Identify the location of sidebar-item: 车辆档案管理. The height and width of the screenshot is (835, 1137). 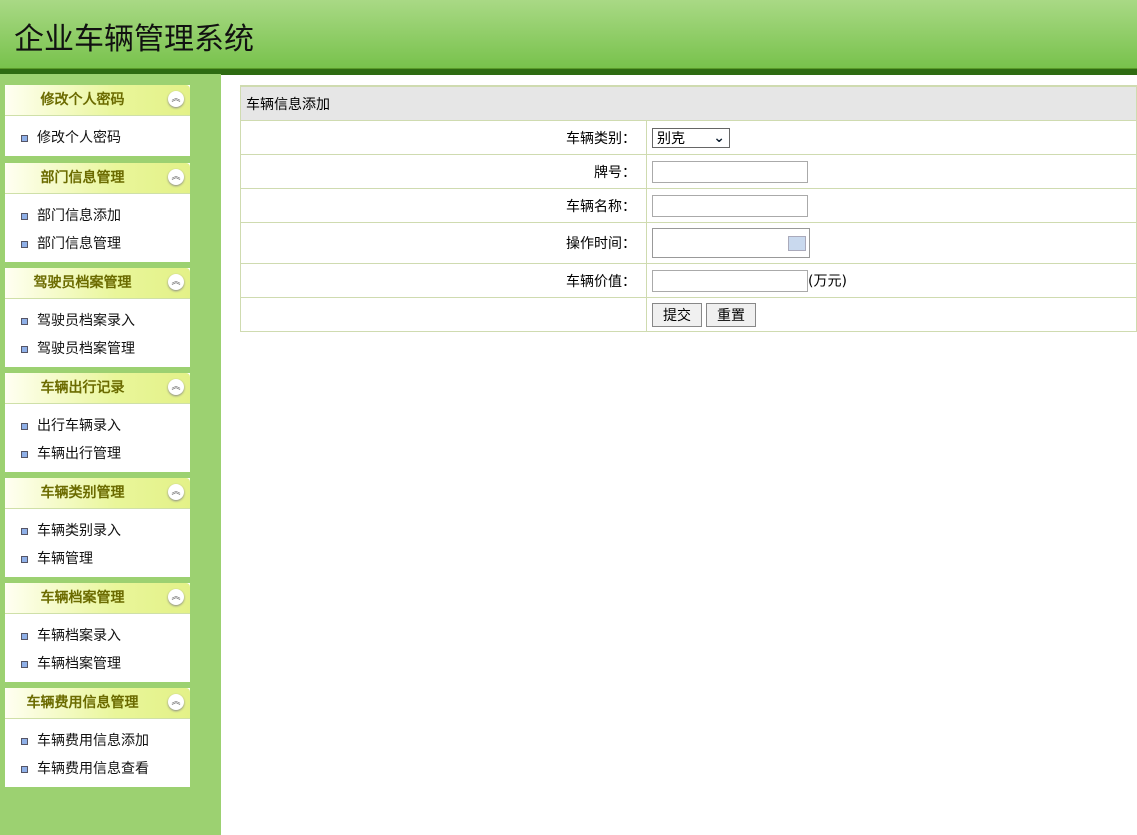
(97, 664).